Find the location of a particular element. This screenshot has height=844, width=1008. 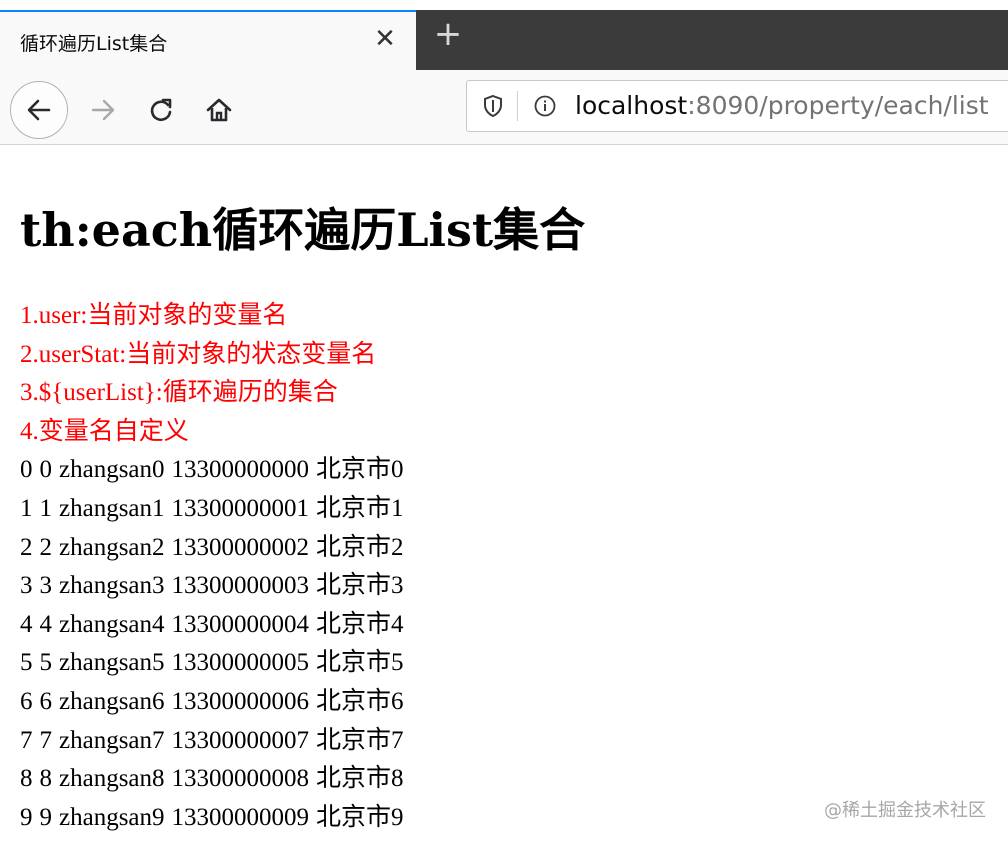

row-id: 8 is located at coordinates (46, 779).